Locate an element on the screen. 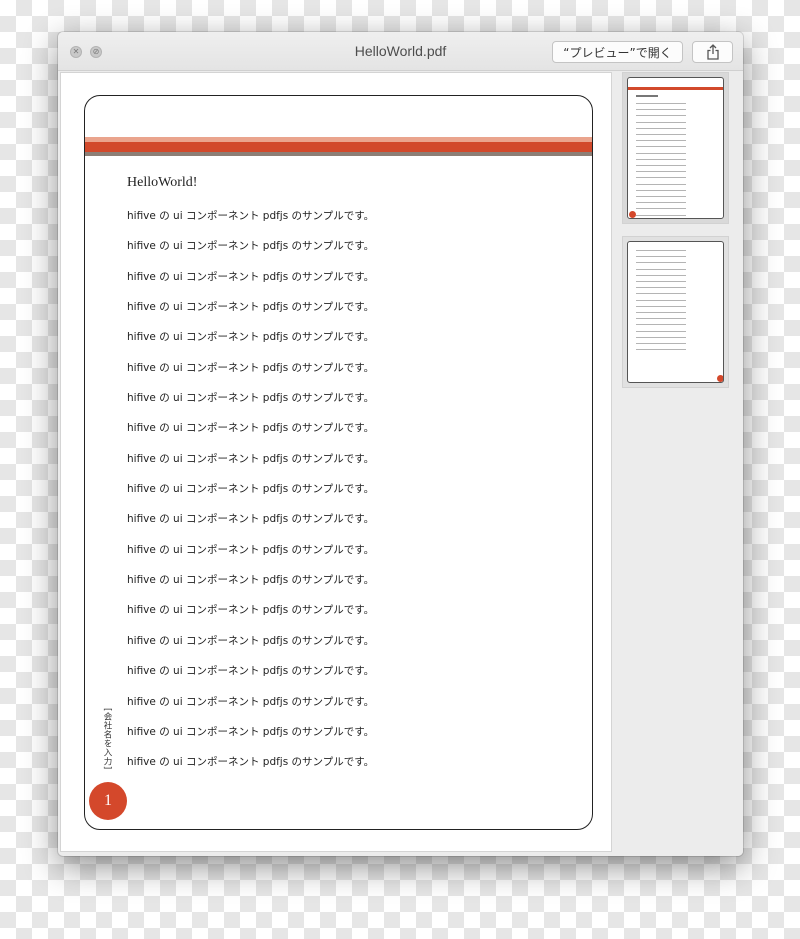  title-bar: ✕ ⊘ HelloWorld.pdf “プレビュー”で開く is located at coordinates (400, 51).